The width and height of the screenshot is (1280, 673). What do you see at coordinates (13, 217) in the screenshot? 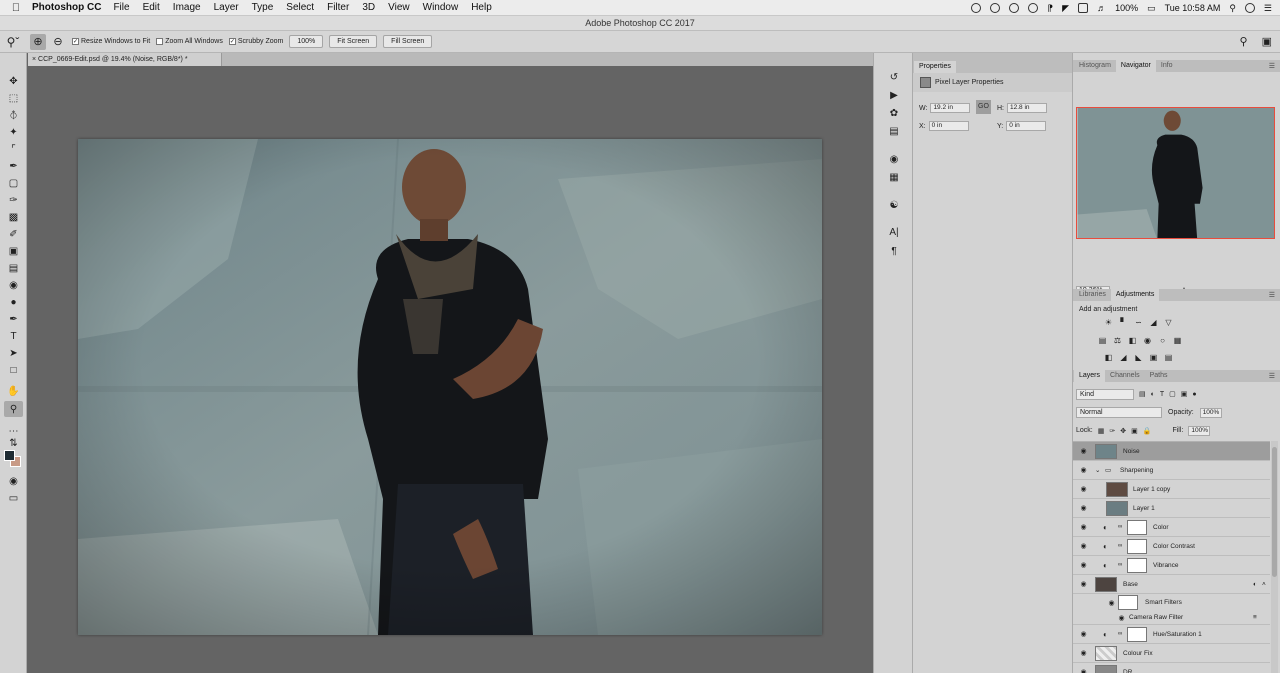
I see `clone-stamp-icon: ▩` at bounding box center [13, 217].